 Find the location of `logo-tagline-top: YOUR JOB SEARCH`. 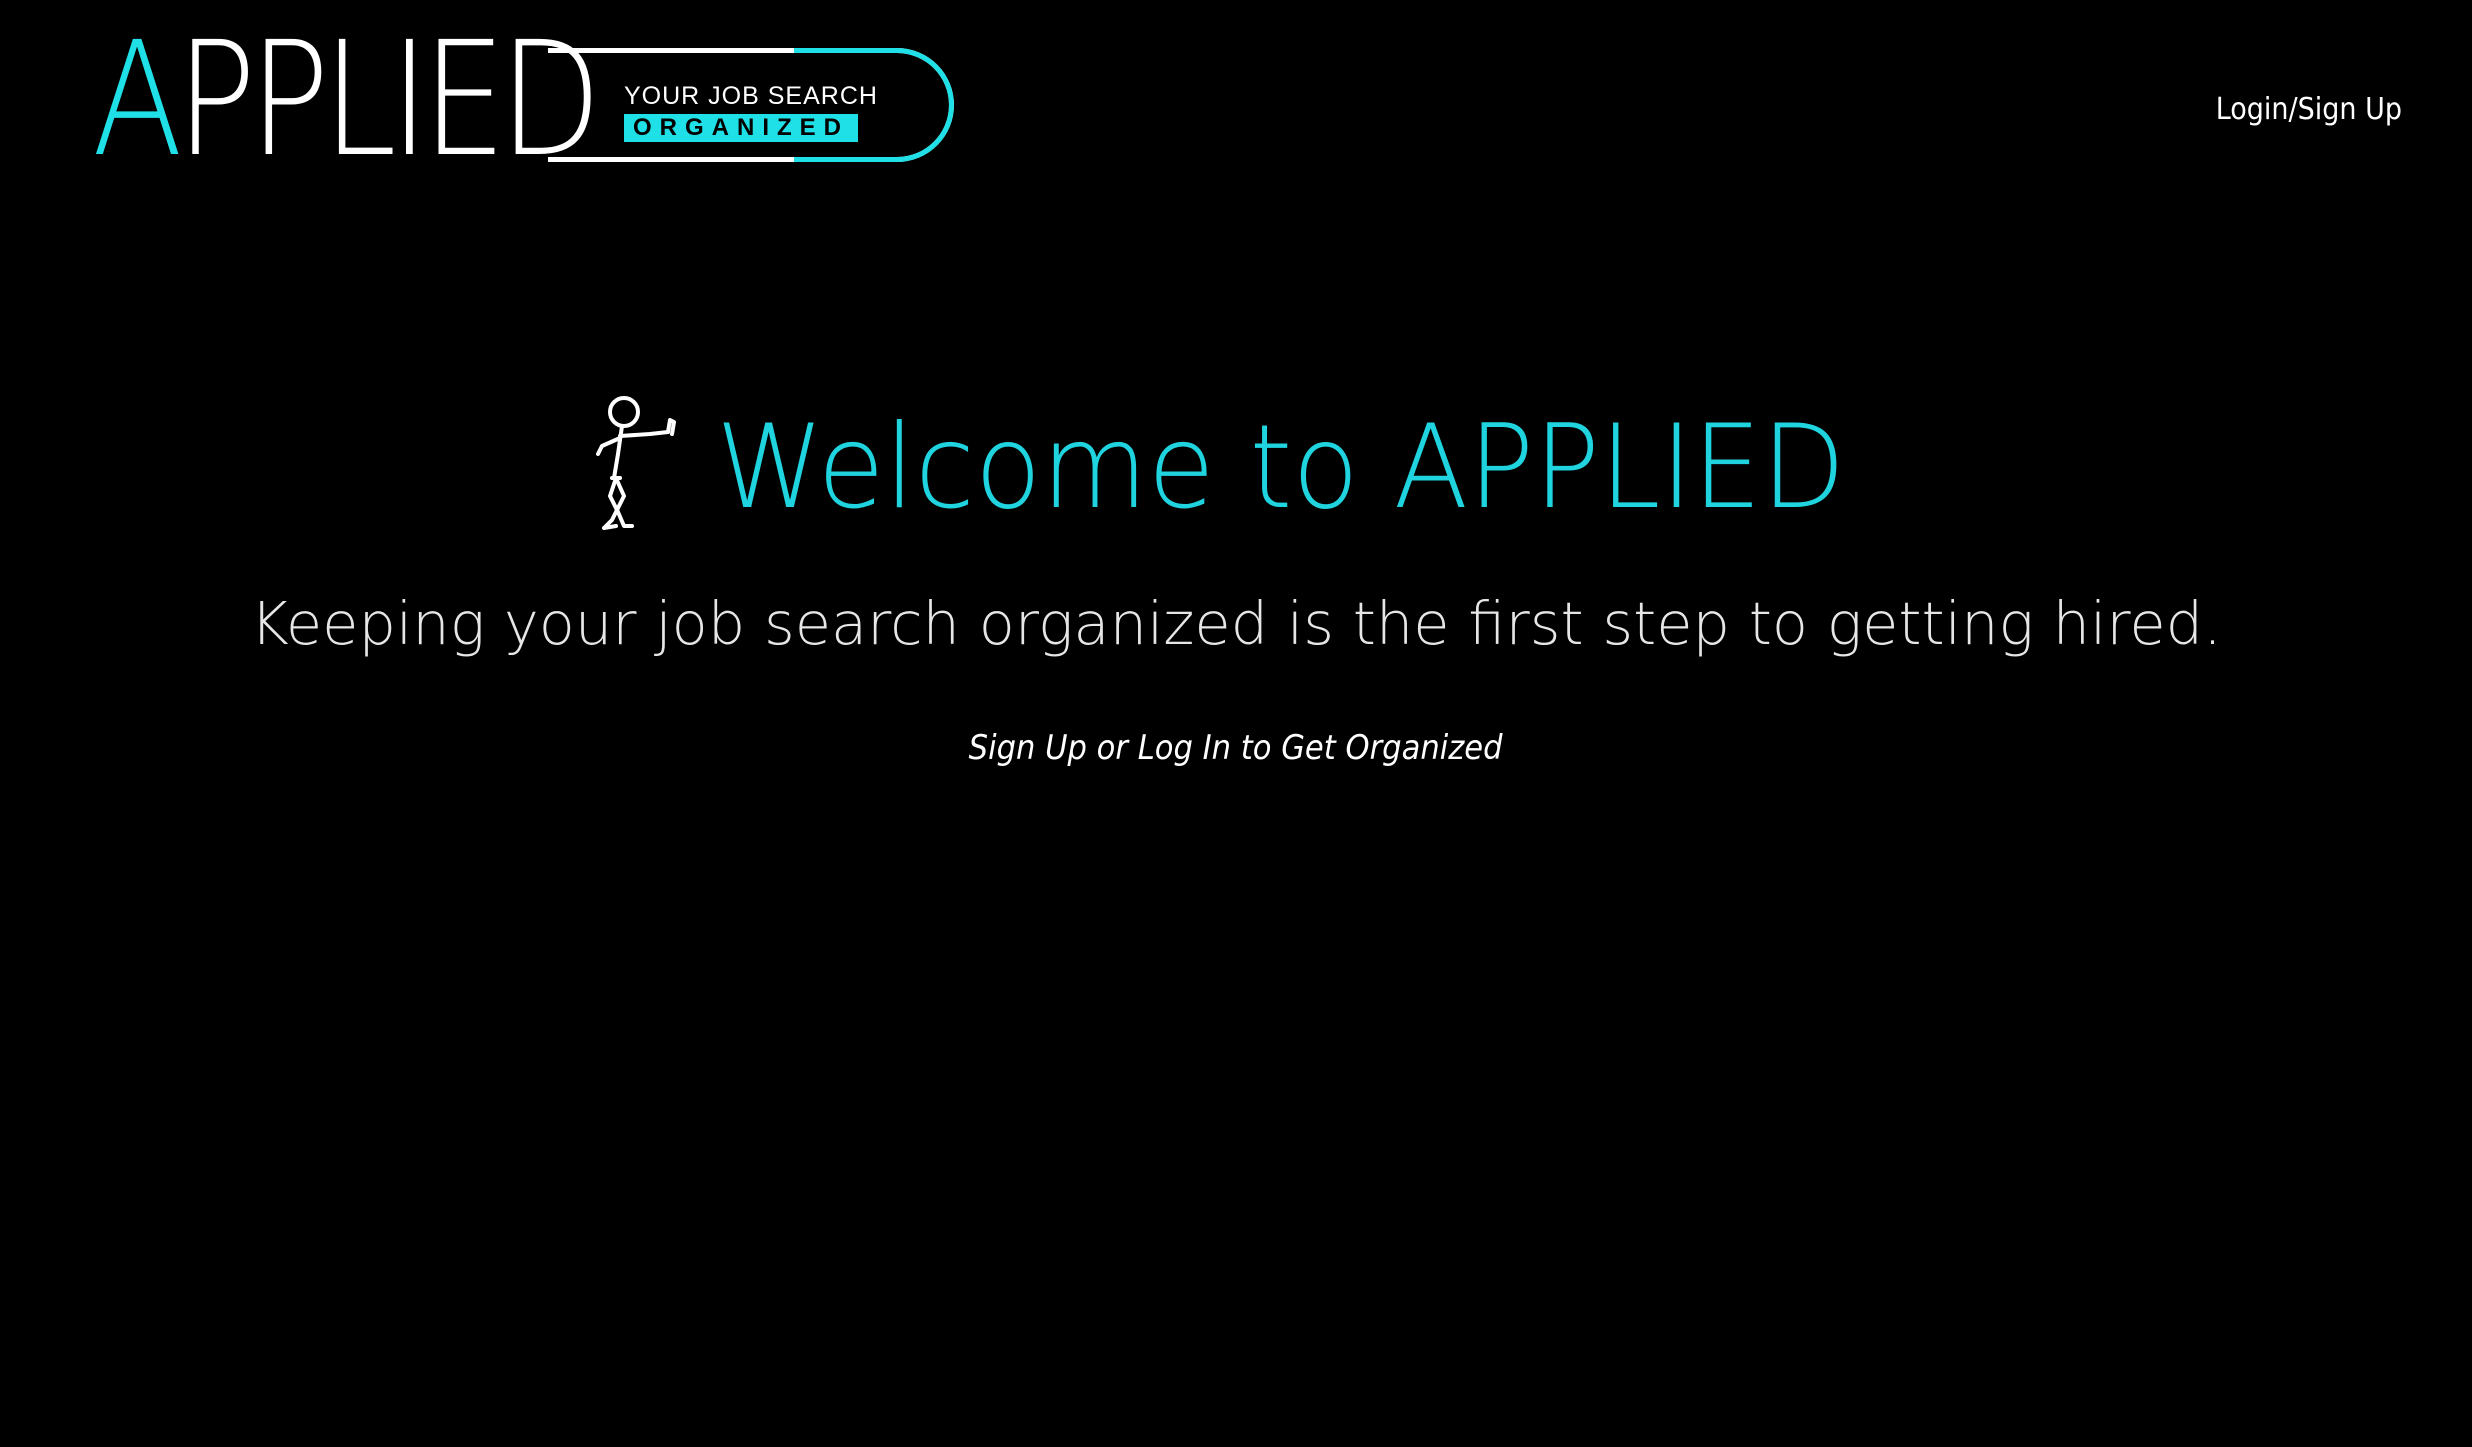

logo-tagline-top: YOUR JOB SEARCH is located at coordinates (751, 96).